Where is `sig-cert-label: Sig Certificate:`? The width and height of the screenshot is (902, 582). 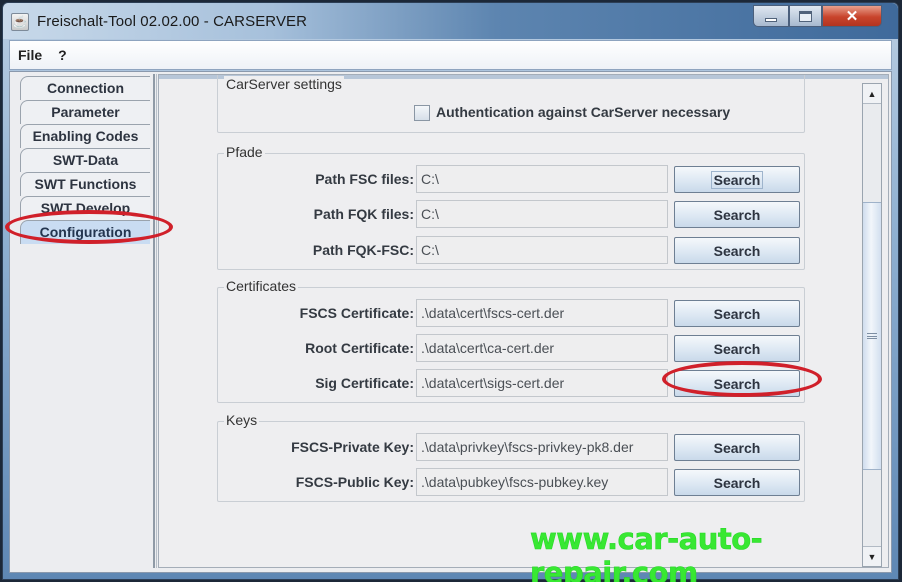 sig-cert-label: Sig Certificate: is located at coordinates (364, 383).